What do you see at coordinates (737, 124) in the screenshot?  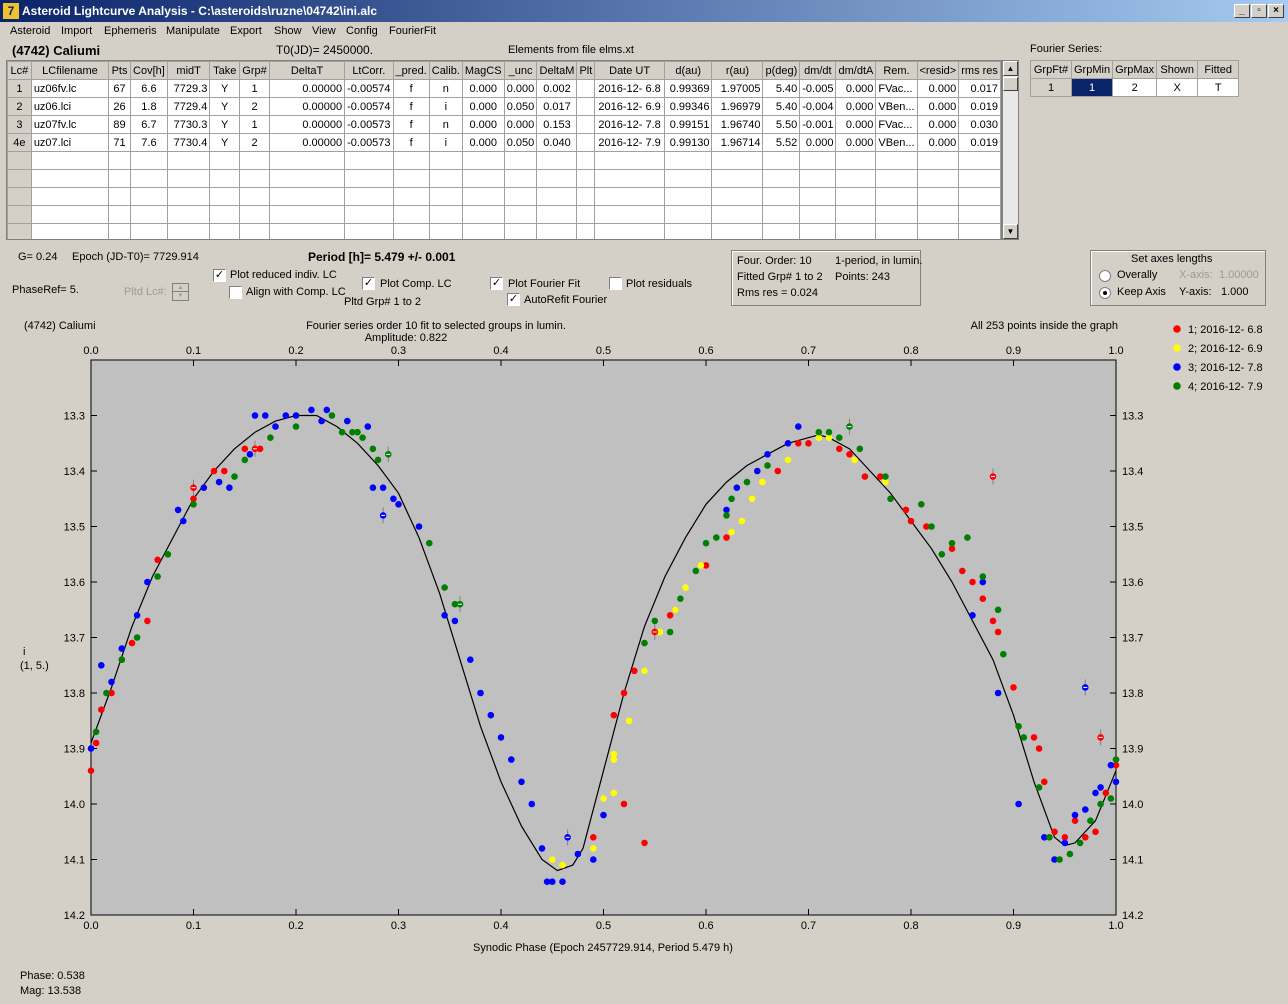 I see `table-cell: 1.96740` at bounding box center [737, 124].